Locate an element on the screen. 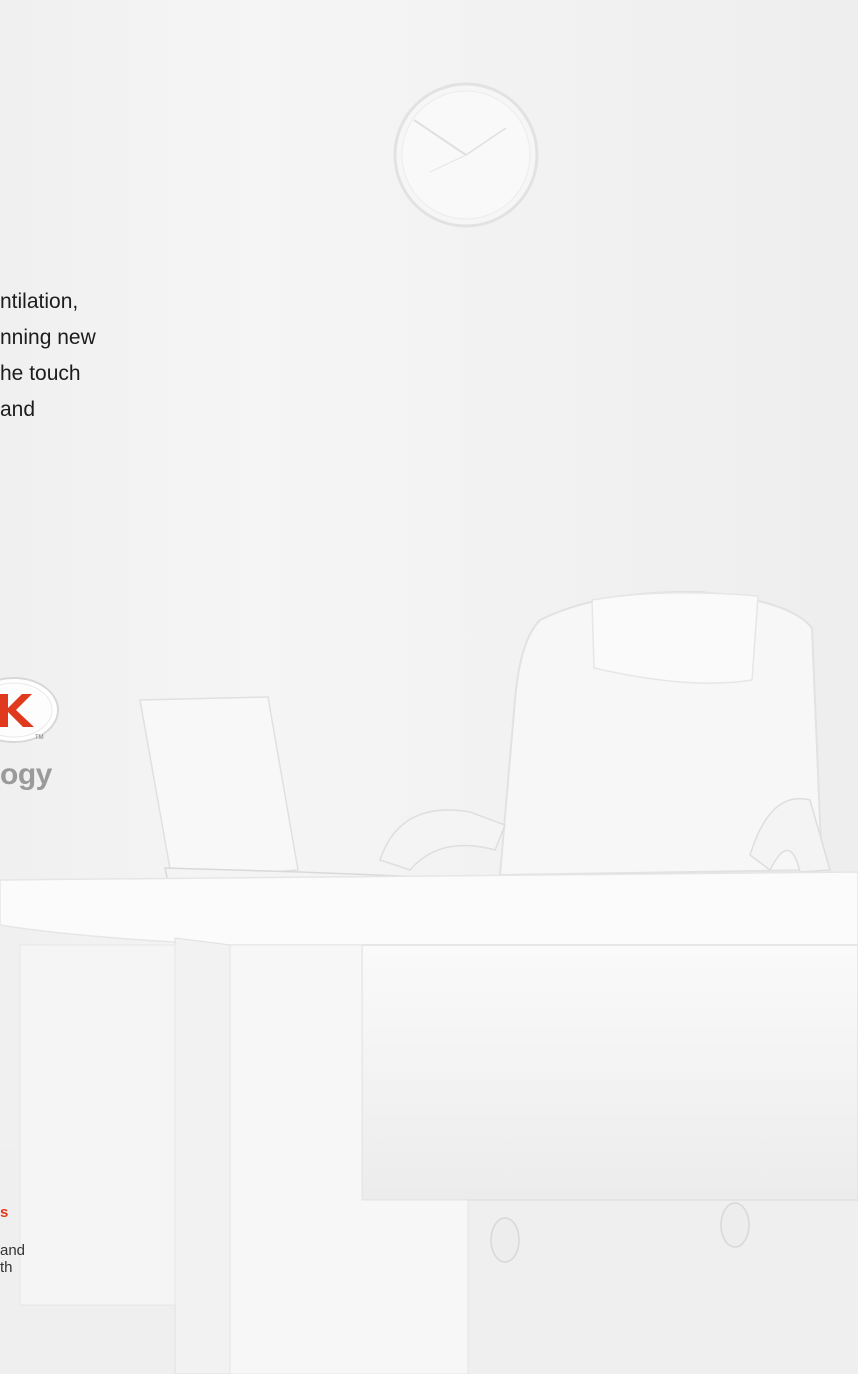 The height and width of the screenshot is (1374, 858). intro-line: ntilation, is located at coordinates (39, 301).